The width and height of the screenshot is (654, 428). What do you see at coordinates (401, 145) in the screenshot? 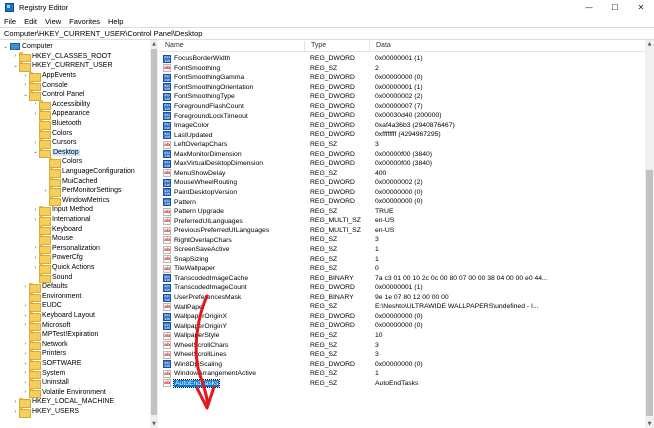
I see `table-row: ab LeftOverlapChars REG_SZ 3` at bounding box center [401, 145].